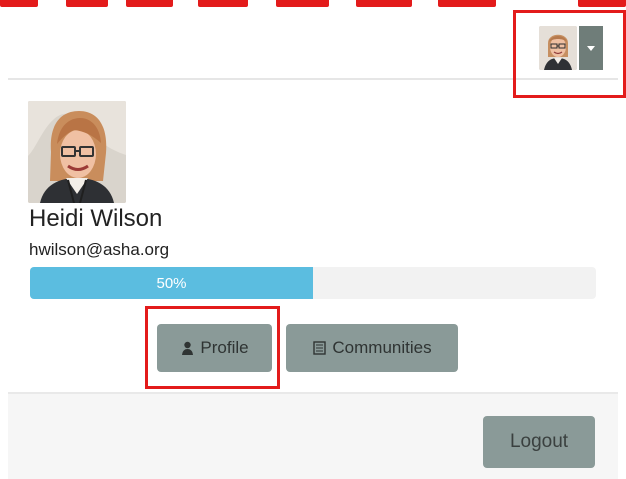 The height and width of the screenshot is (479, 626). I want to click on logout-button: Logout, so click(539, 442).